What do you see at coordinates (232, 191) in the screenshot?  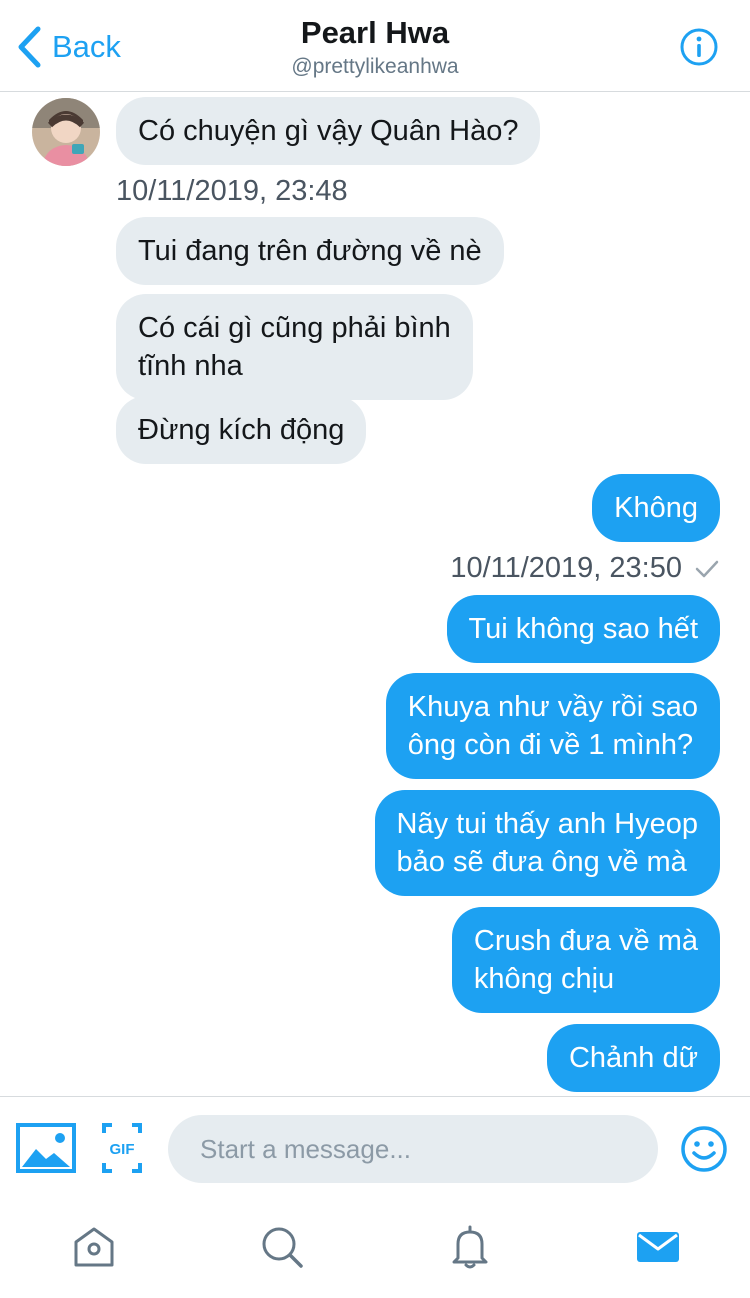 I see `message-timestamp: 10/11/2019, 23:48` at bounding box center [232, 191].